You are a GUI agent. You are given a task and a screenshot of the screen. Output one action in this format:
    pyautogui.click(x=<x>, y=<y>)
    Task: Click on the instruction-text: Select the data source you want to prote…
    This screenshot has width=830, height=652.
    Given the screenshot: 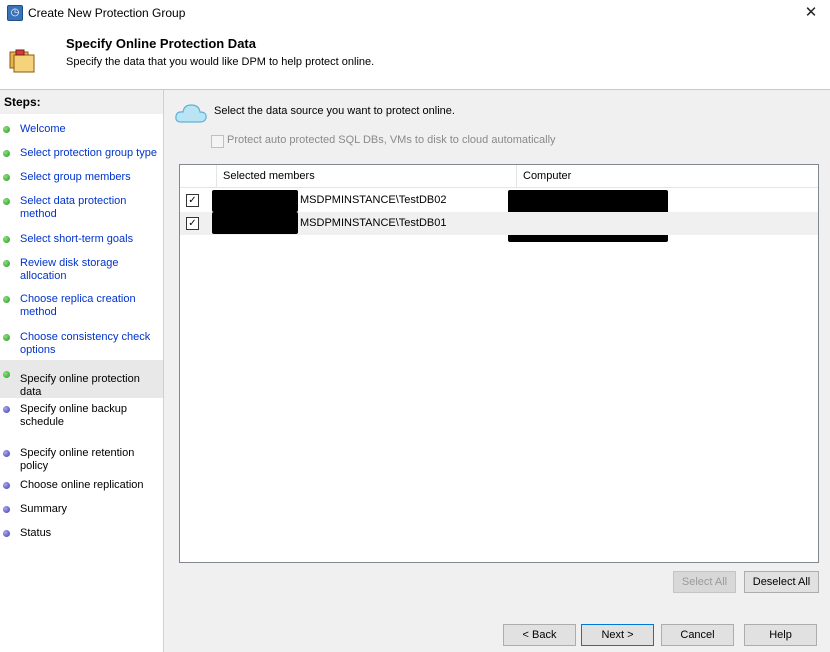 What is the action you would take?
    pyautogui.click(x=334, y=111)
    